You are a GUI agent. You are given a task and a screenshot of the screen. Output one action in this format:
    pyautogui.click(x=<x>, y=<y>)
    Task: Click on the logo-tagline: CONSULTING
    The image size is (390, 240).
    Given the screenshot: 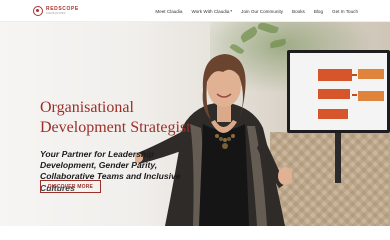 What is the action you would take?
    pyautogui.click(x=56, y=13)
    